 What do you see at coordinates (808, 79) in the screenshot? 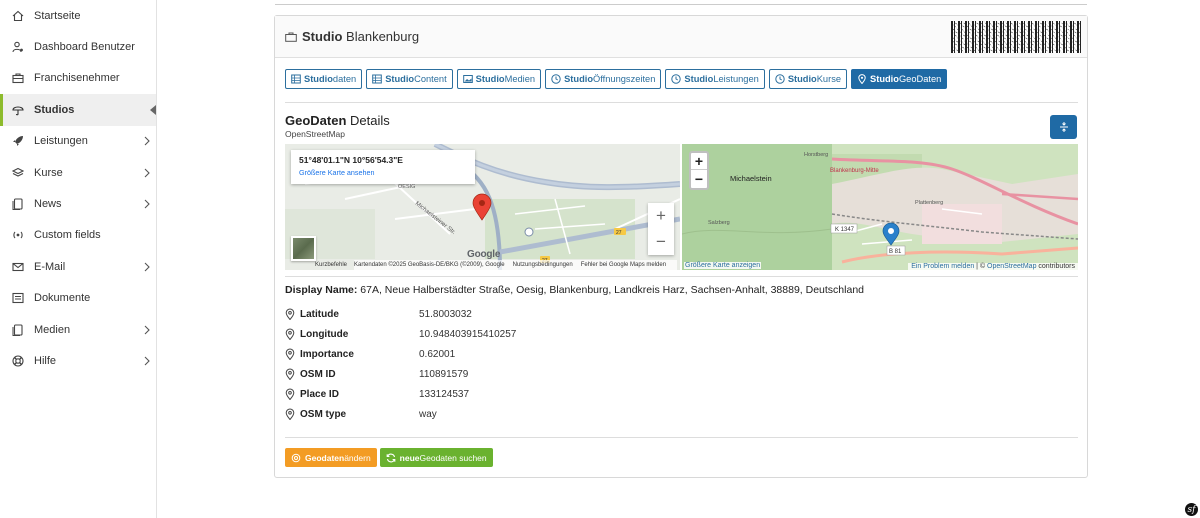
I see `tab-kurse: Studio Kurse` at bounding box center [808, 79].